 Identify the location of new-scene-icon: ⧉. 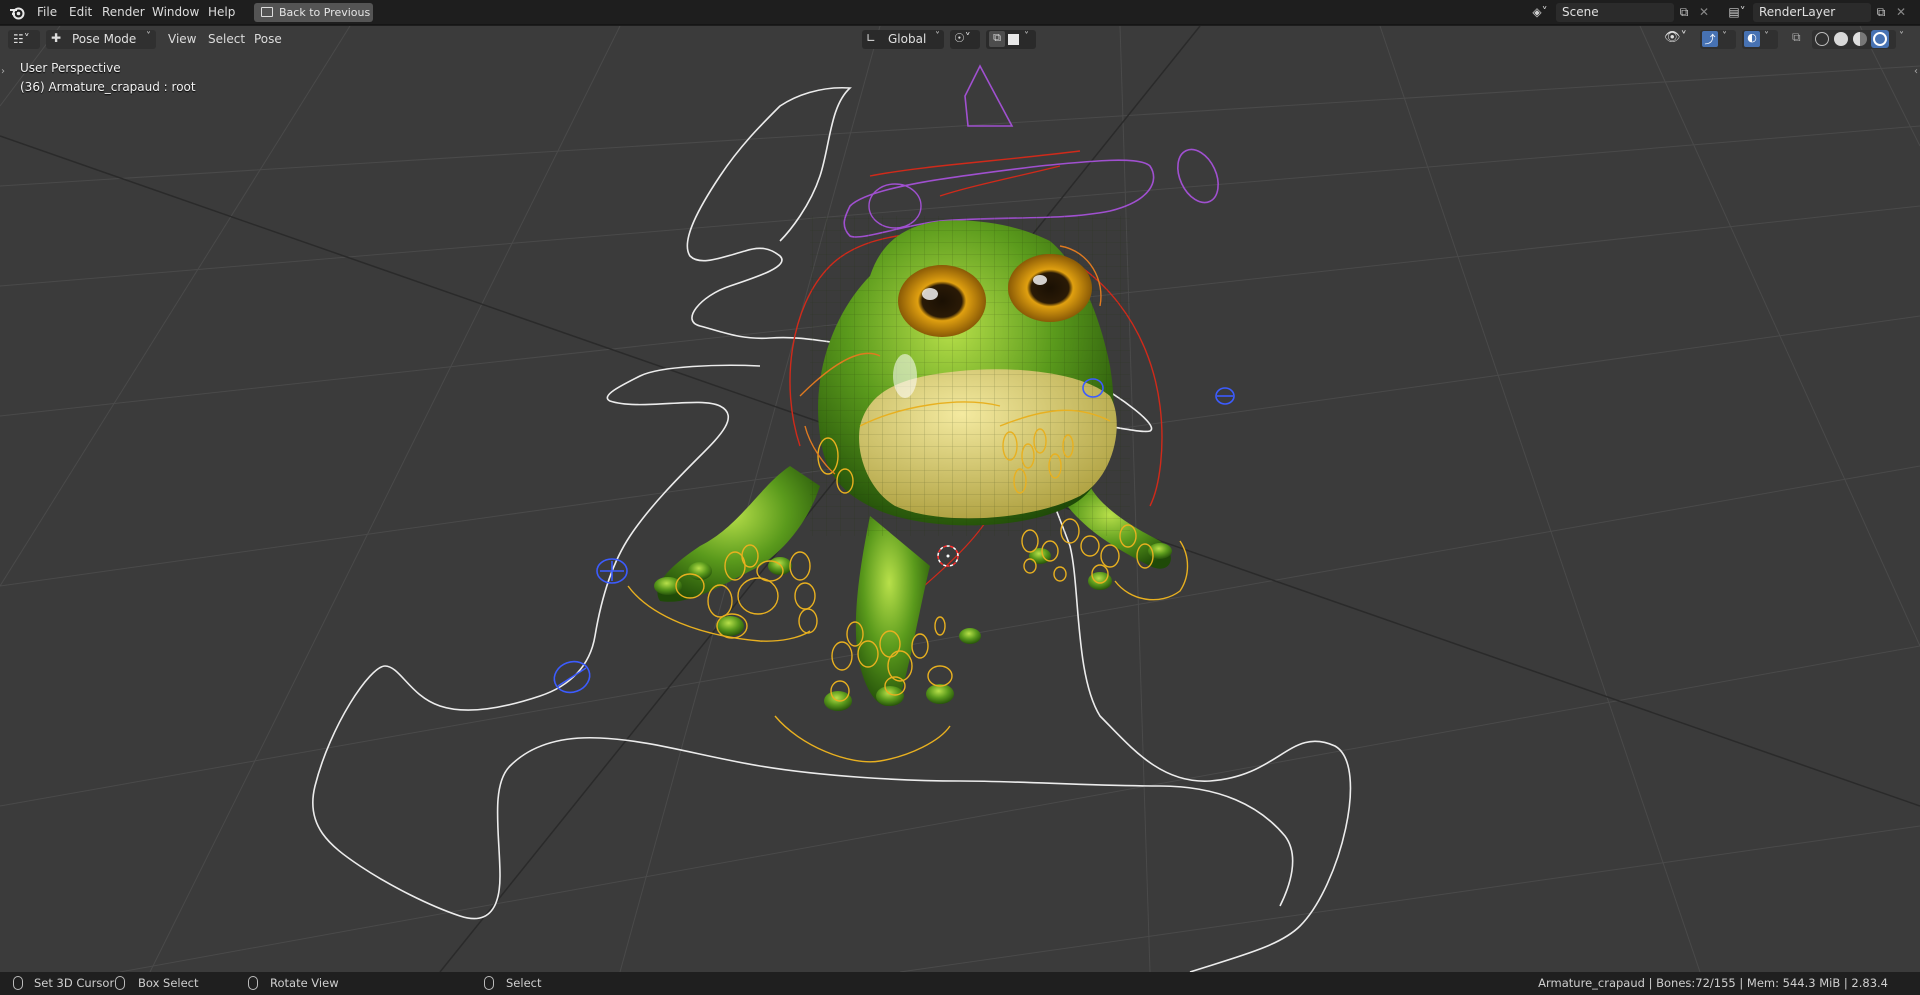
(1684, 12).